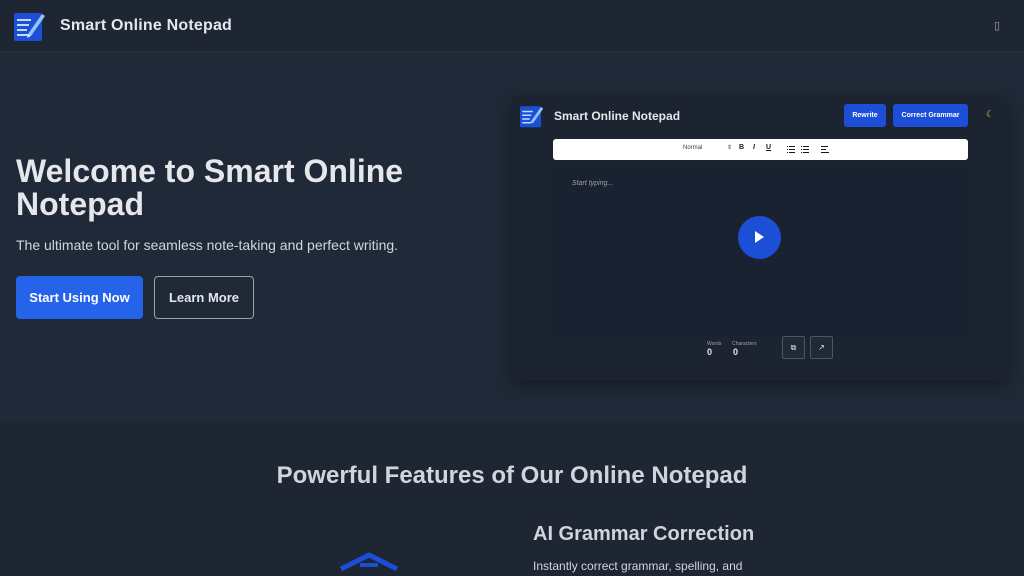 The image size is (1024, 576). I want to click on bold-button: B, so click(741, 147).